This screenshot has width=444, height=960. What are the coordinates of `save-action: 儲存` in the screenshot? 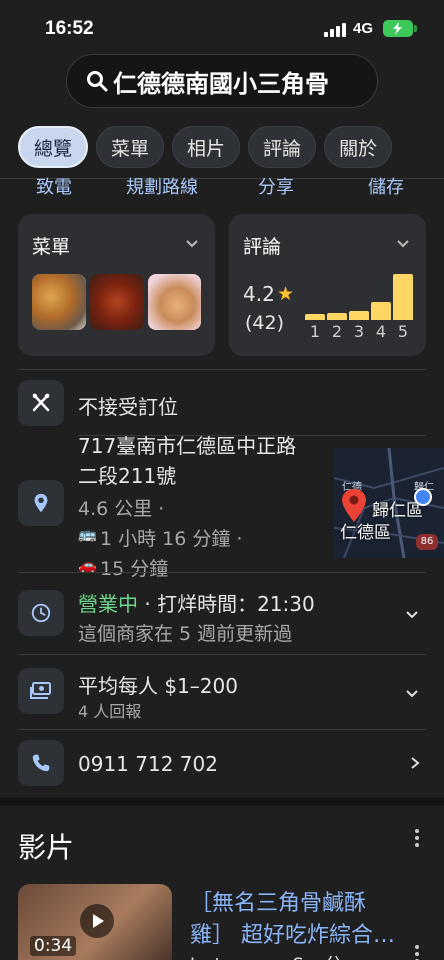 It's located at (386, 186).